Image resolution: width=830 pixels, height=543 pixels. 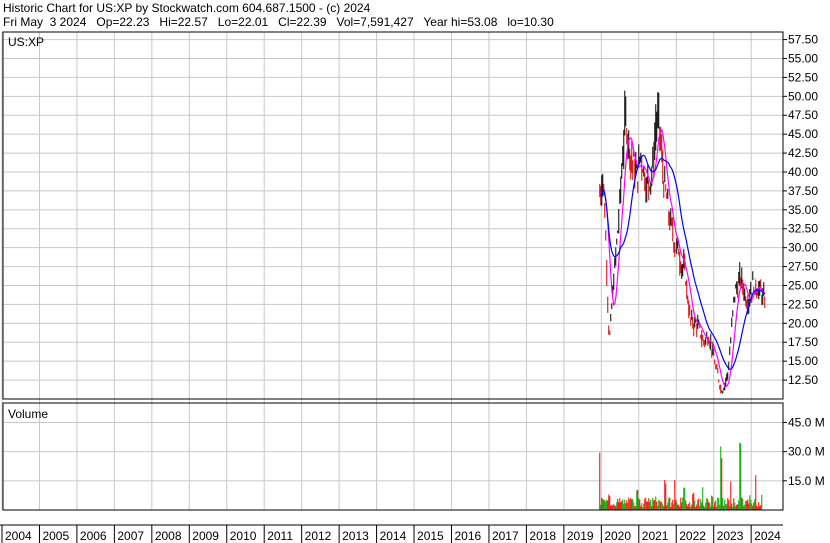 What do you see at coordinates (318, 536) in the screenshot?
I see `year-label: 2012` at bounding box center [318, 536].